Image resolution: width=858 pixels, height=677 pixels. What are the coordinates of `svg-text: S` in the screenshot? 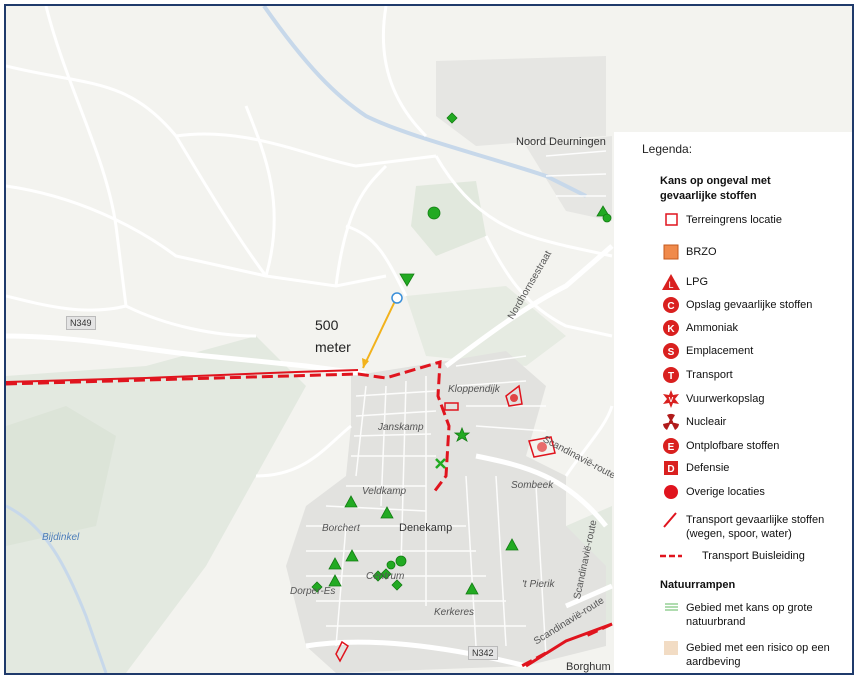 It's located at (671, 352).